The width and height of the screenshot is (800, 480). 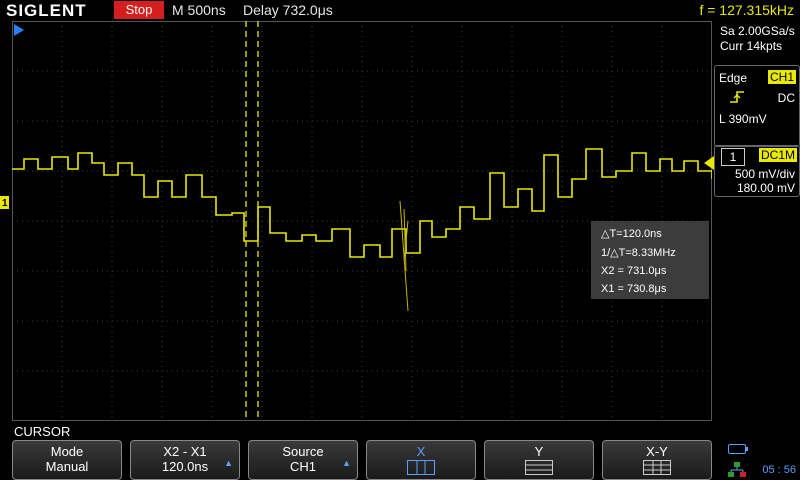 What do you see at coordinates (638, 253) in the screenshot?
I see `inverse-delta-t-value: 1/△T=8.33MHz` at bounding box center [638, 253].